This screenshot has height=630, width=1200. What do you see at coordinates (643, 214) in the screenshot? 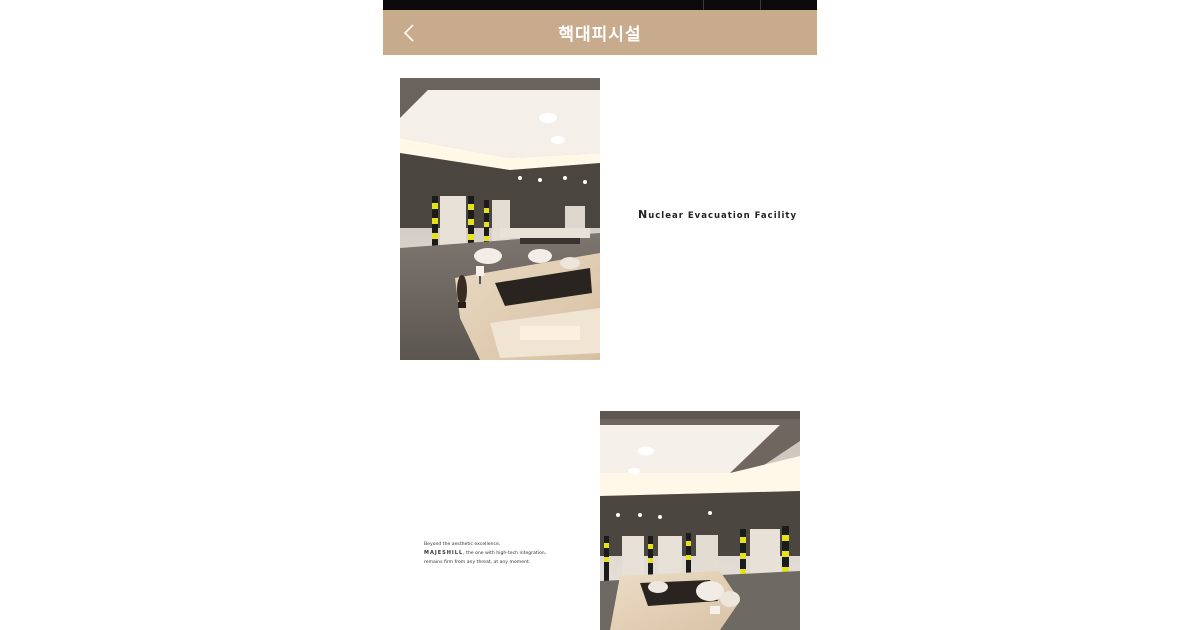
I see `facility-caption-initial: N` at bounding box center [643, 214].